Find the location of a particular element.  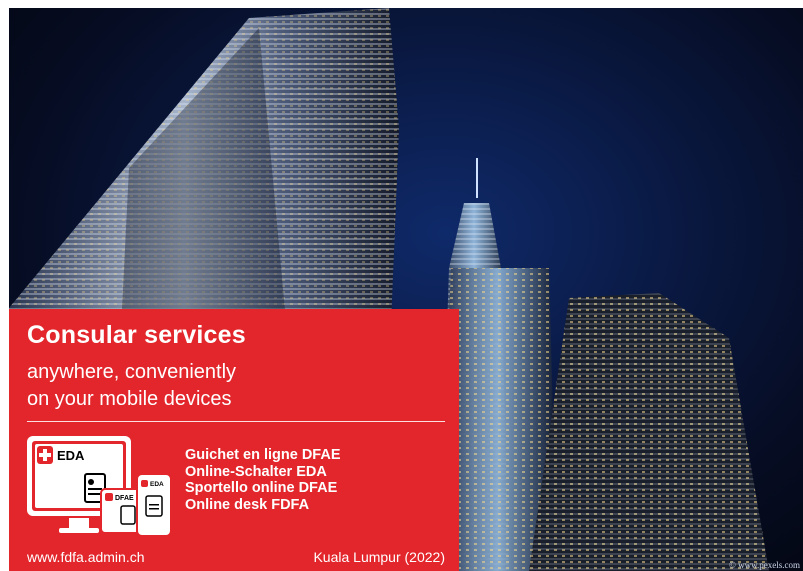

photo-credit: © www.pexels.com is located at coordinates (764, 565).